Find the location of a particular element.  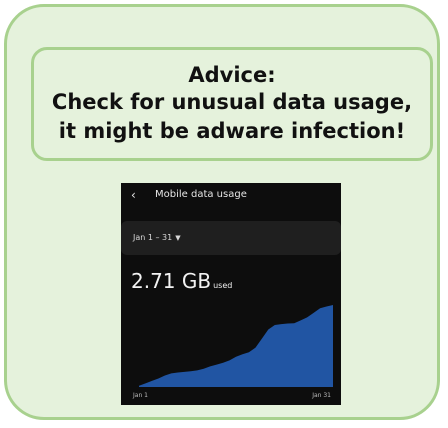

usage-area-series is located at coordinates (236, 346).